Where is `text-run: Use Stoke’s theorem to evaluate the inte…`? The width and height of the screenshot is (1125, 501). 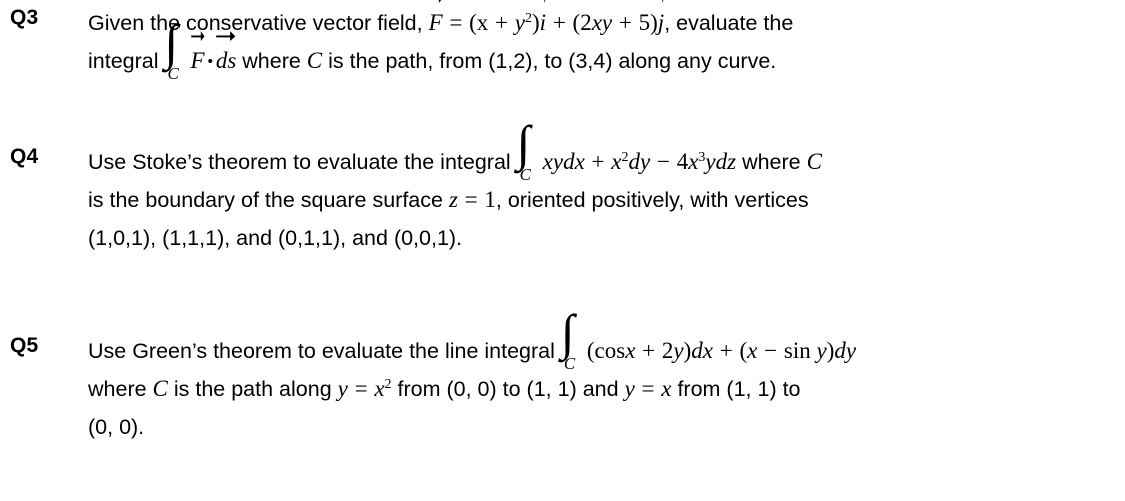 text-run: Use Stoke’s theorem to evaluate the inte… is located at coordinates (302, 162).